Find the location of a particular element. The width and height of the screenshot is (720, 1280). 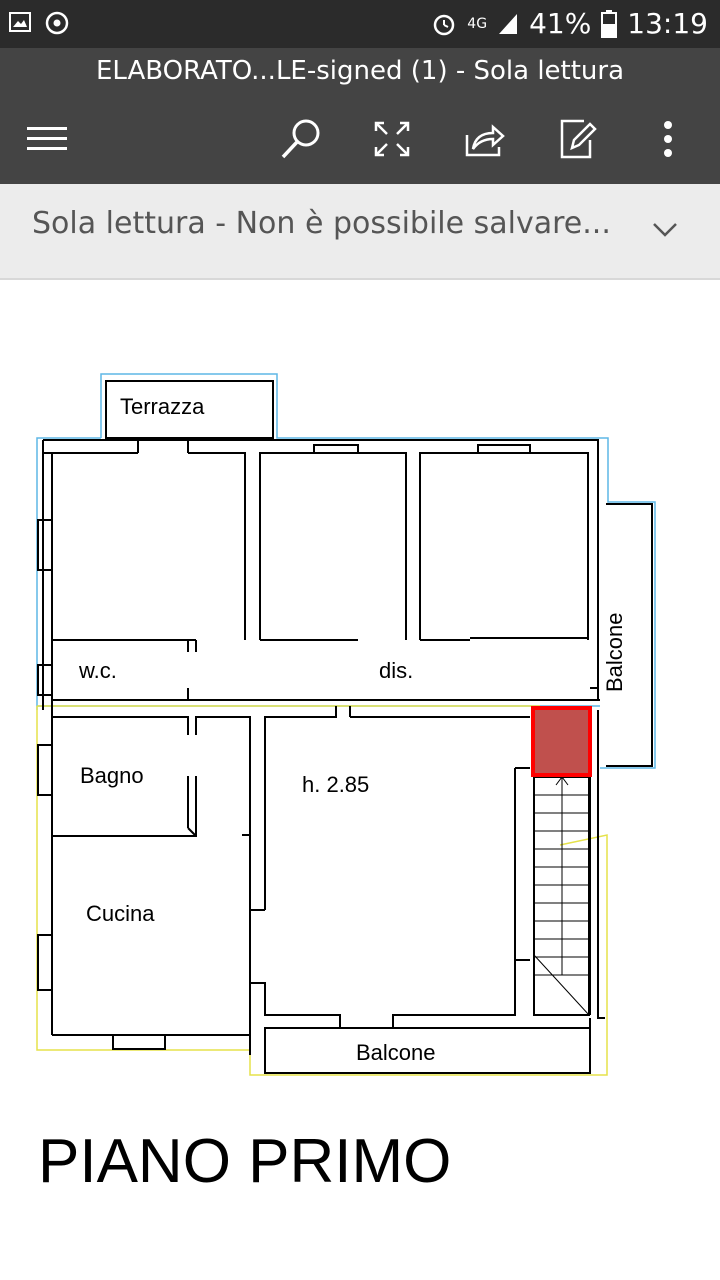

fullscreen-button is located at coordinates (392, 139).